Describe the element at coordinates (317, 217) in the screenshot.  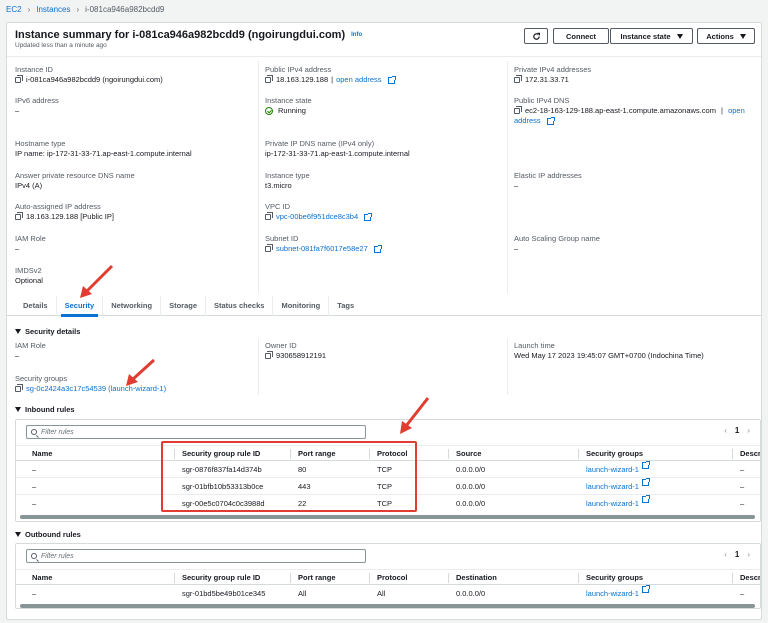
I see `vpc-link: vpc-00be6f951dce8c3b4` at that location.